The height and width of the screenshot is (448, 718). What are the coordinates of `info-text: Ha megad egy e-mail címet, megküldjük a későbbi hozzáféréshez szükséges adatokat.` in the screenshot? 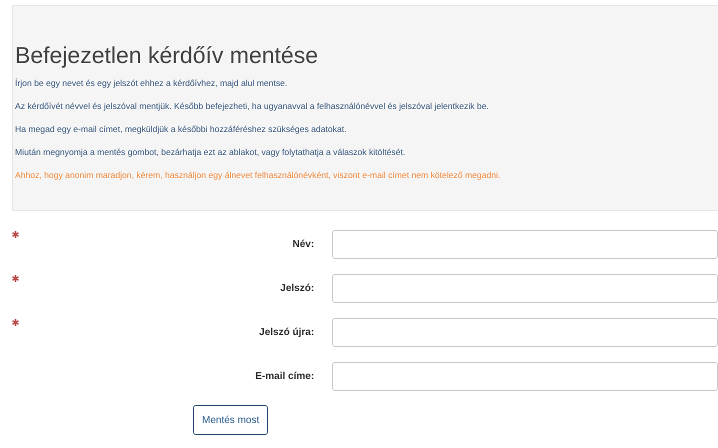 It's located at (181, 129).